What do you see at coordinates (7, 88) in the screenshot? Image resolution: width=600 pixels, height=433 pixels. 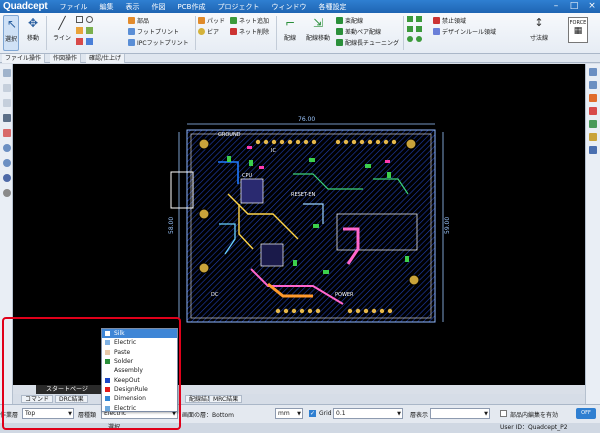 I see `undo-icon` at bounding box center [7, 88].